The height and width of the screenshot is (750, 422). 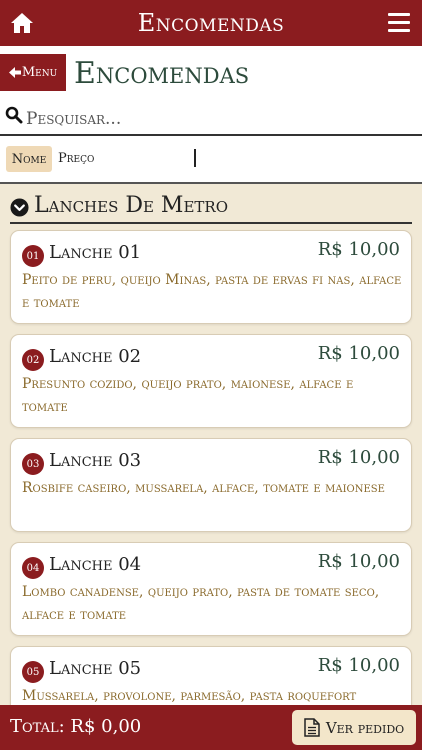 I want to click on order-total: Total: R$ 0,00, so click(x=76, y=726).